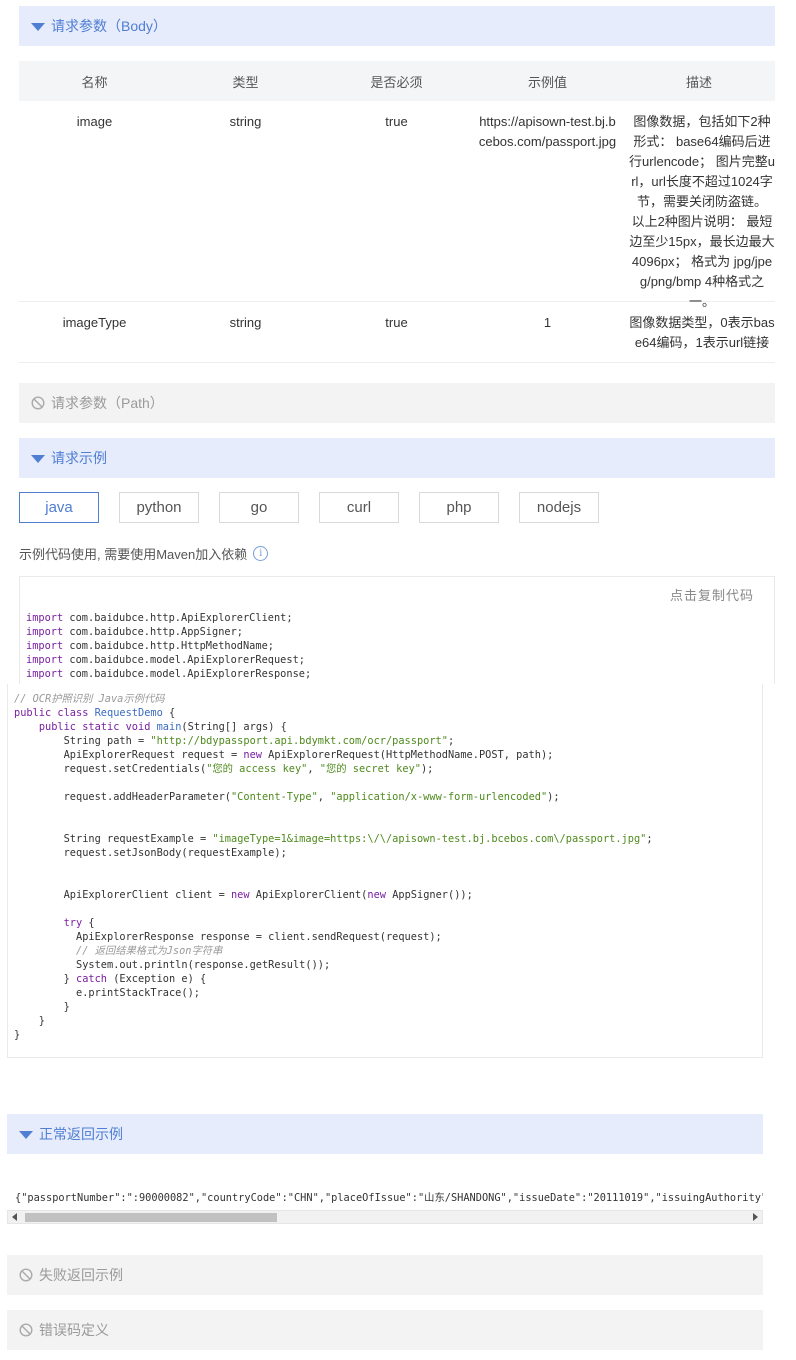 The image size is (796, 1360). What do you see at coordinates (74, 1330) in the screenshot?
I see `section-title: 错误码定义` at bounding box center [74, 1330].